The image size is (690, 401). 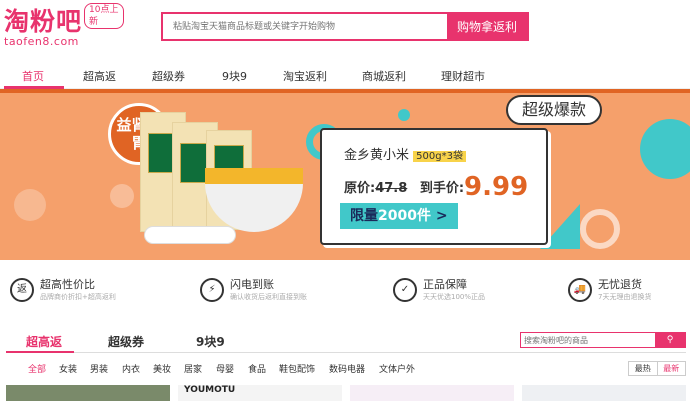 I want to click on product-card-brand: YOUMOTU, so click(x=260, y=393).